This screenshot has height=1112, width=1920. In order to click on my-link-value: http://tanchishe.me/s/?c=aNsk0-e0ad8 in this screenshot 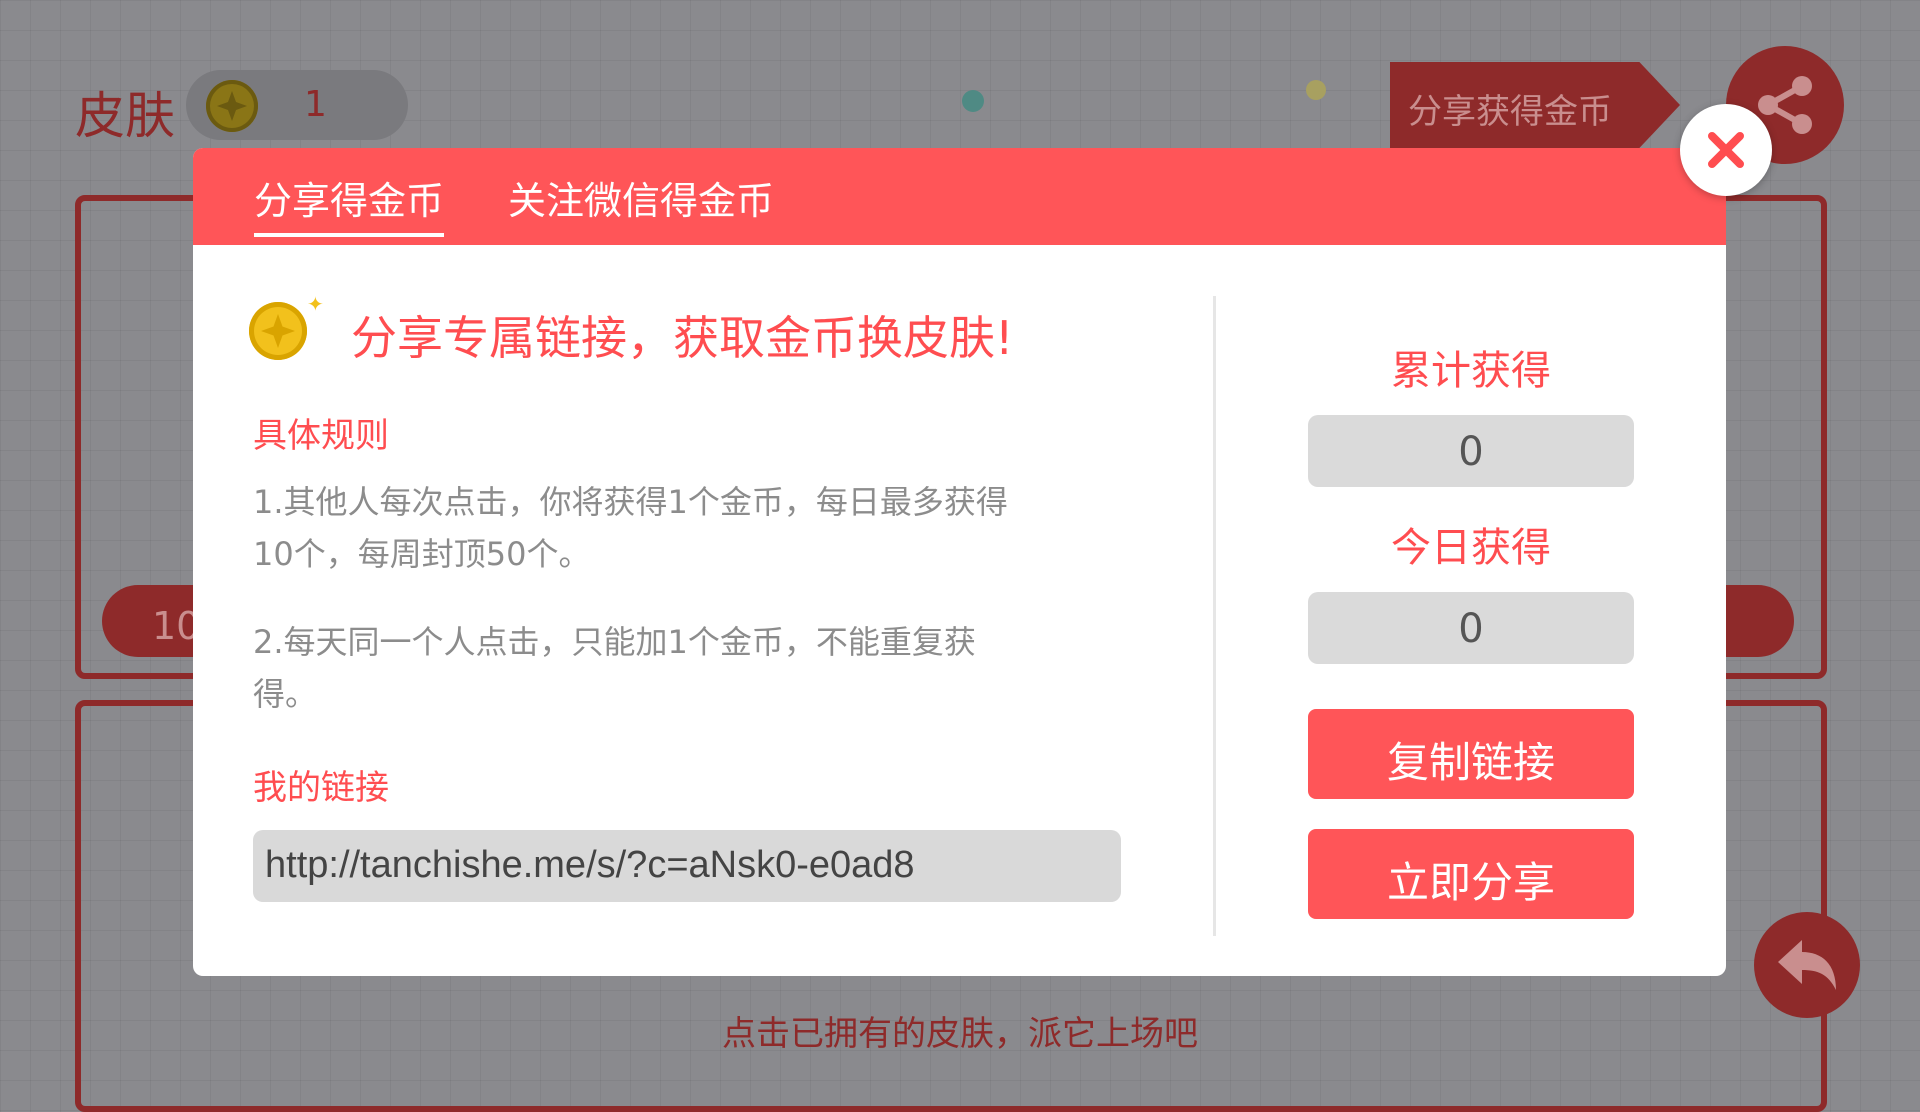, I will do `click(590, 865)`.